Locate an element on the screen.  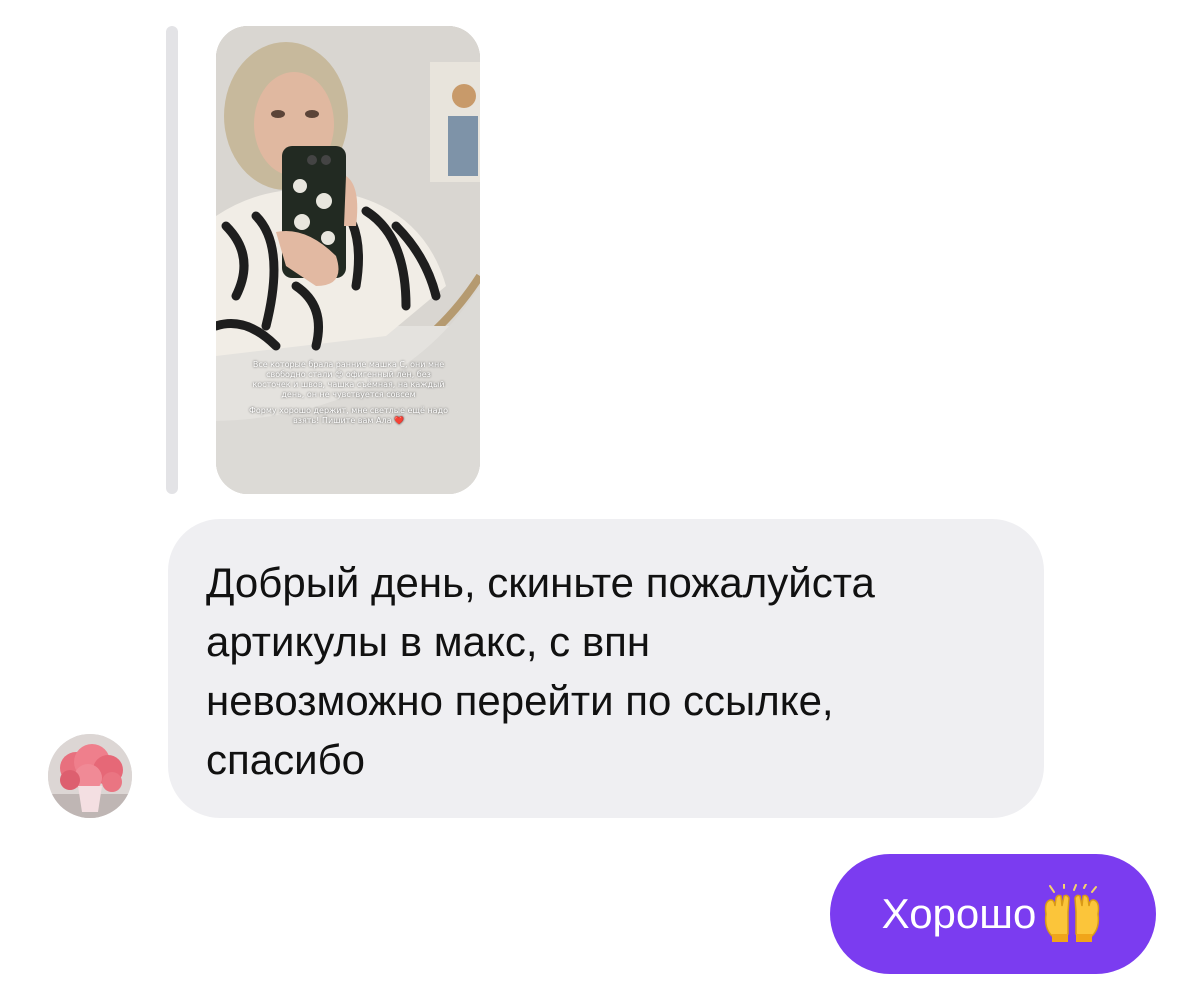
message-line: спасибо is located at coordinates (285, 759).